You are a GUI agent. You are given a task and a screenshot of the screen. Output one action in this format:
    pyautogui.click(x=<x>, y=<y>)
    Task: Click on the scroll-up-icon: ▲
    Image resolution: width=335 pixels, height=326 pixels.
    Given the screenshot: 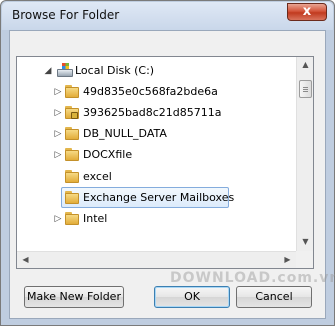 What is the action you would take?
    pyautogui.click(x=305, y=65)
    